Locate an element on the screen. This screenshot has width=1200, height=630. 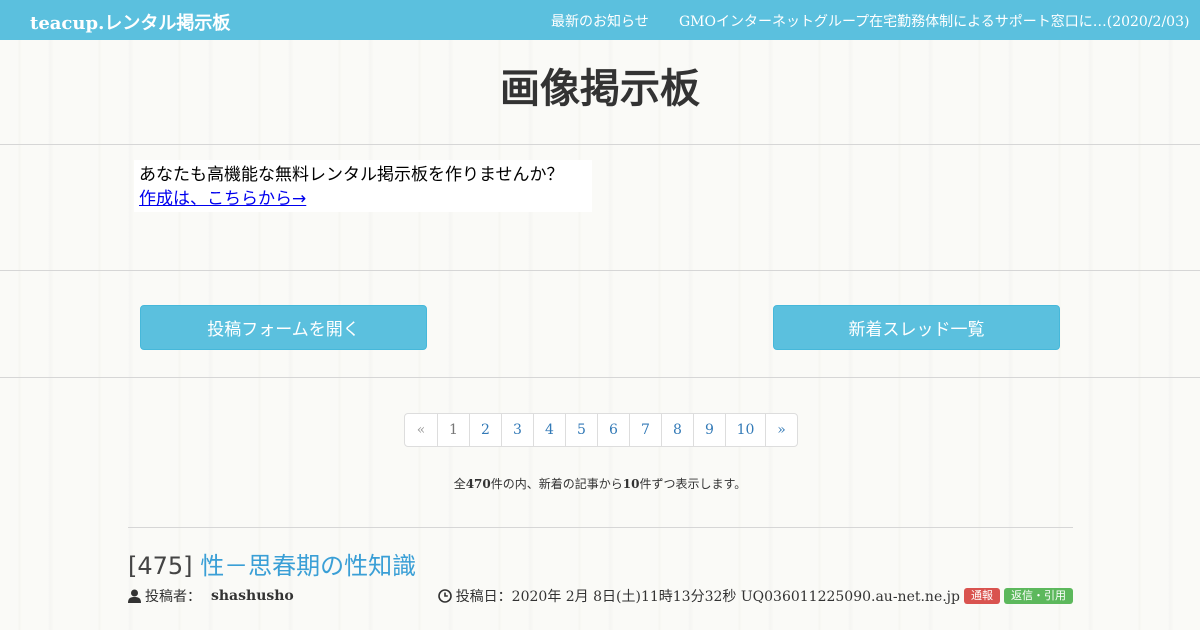
pagination-page-2: 2 is located at coordinates (485, 430).